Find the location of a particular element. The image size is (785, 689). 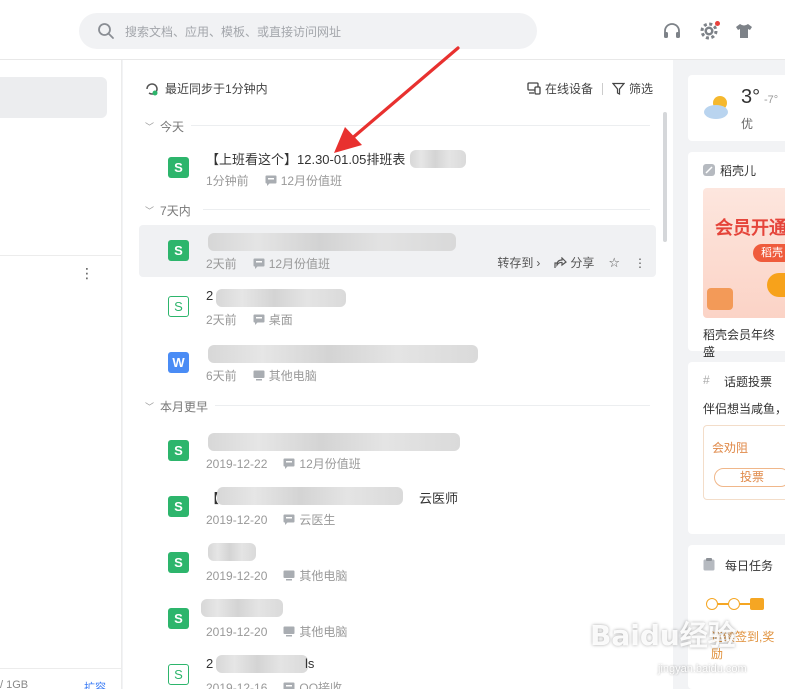

file-location-label: QQ接收 is located at coordinates (321, 685).